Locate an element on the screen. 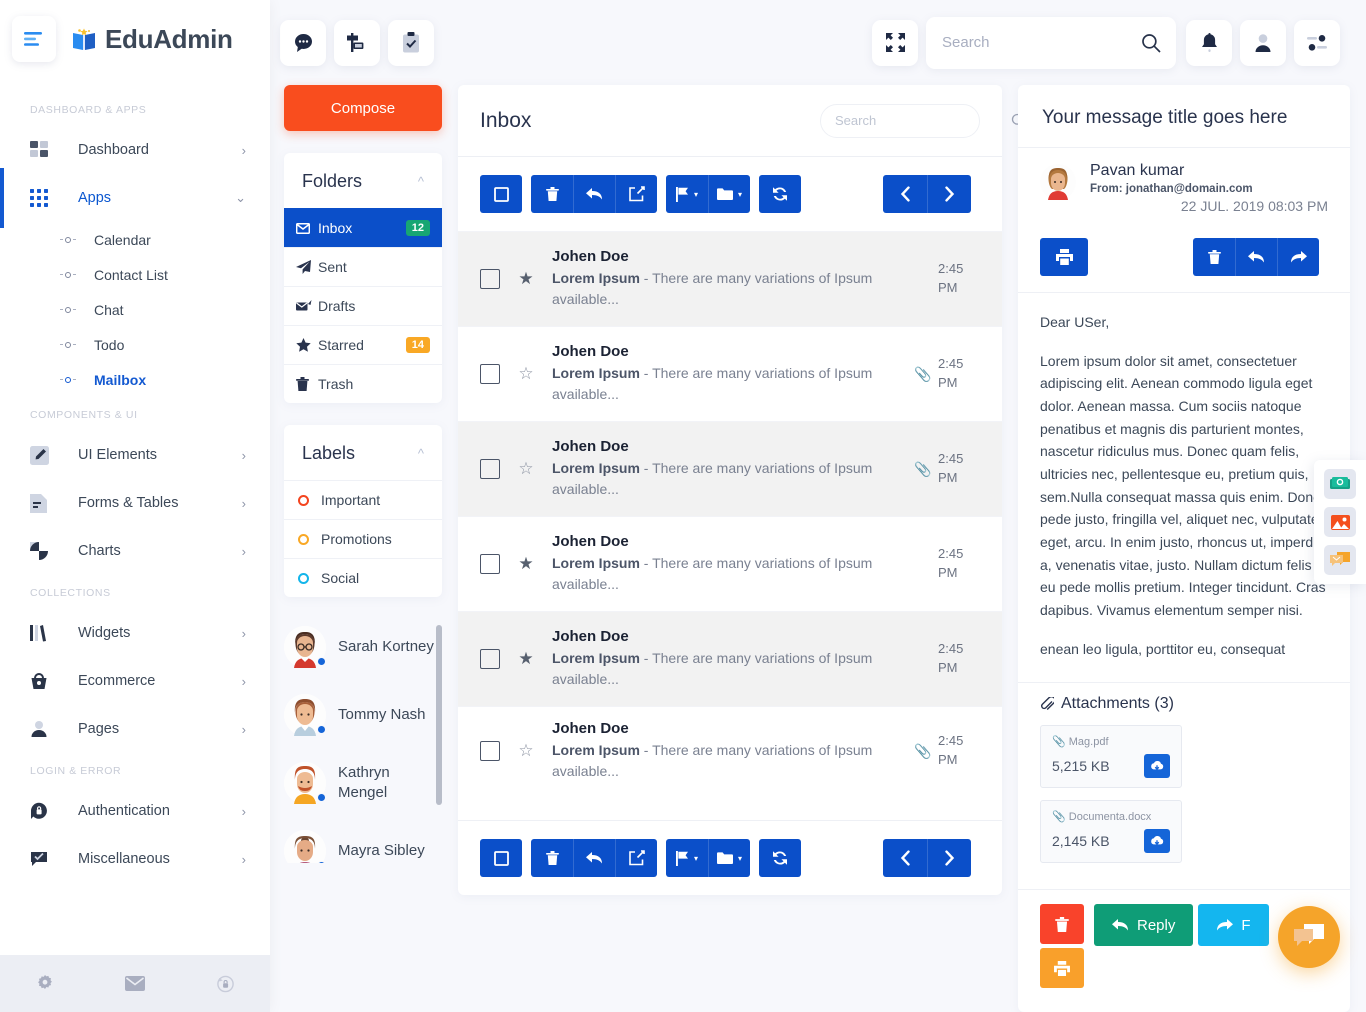 The width and height of the screenshot is (1366, 1012). lock-reset-icon is located at coordinates (225, 983).